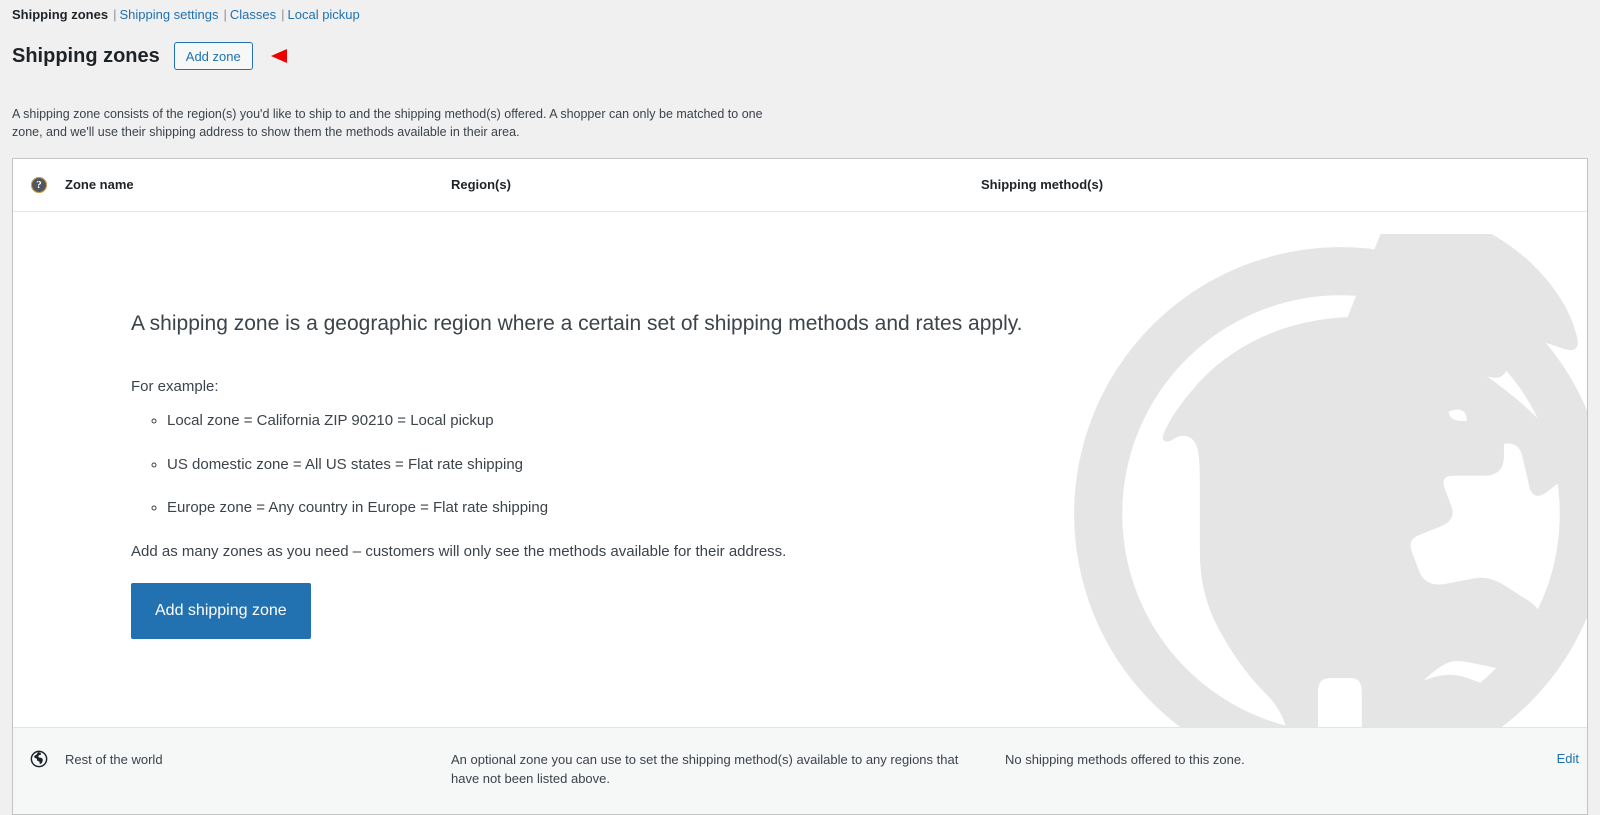 The width and height of the screenshot is (1600, 815). What do you see at coordinates (253, 14) in the screenshot?
I see `subnav-item-classes: Classes` at bounding box center [253, 14].